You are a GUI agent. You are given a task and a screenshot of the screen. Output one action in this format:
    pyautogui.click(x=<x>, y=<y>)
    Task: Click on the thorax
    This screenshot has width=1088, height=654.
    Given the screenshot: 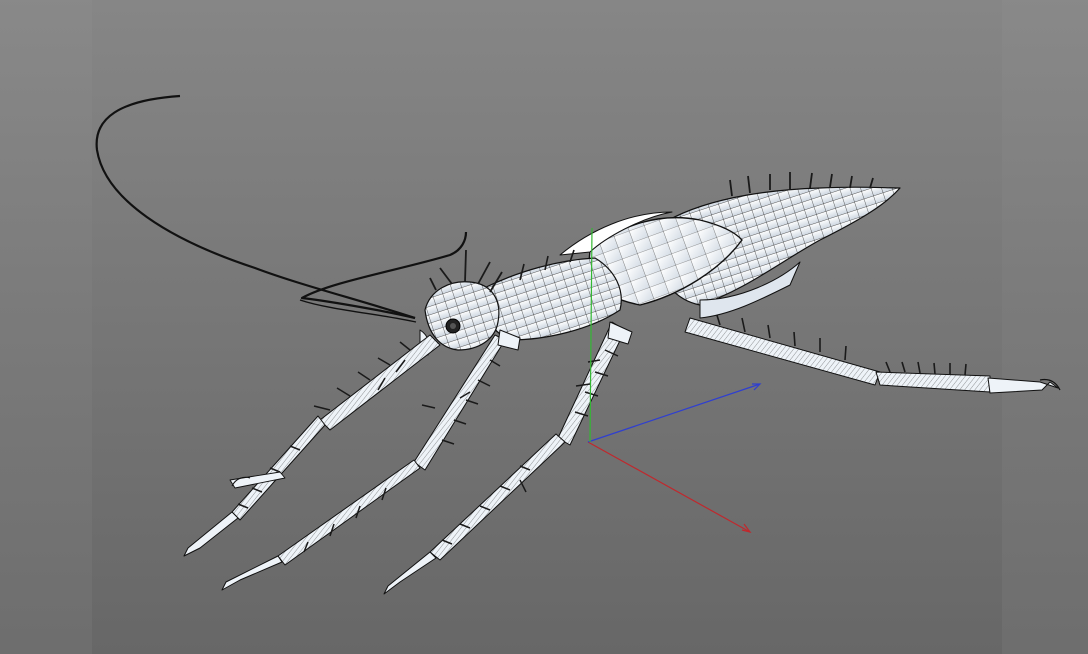 What is the action you would take?
    pyautogui.click(x=550, y=299)
    